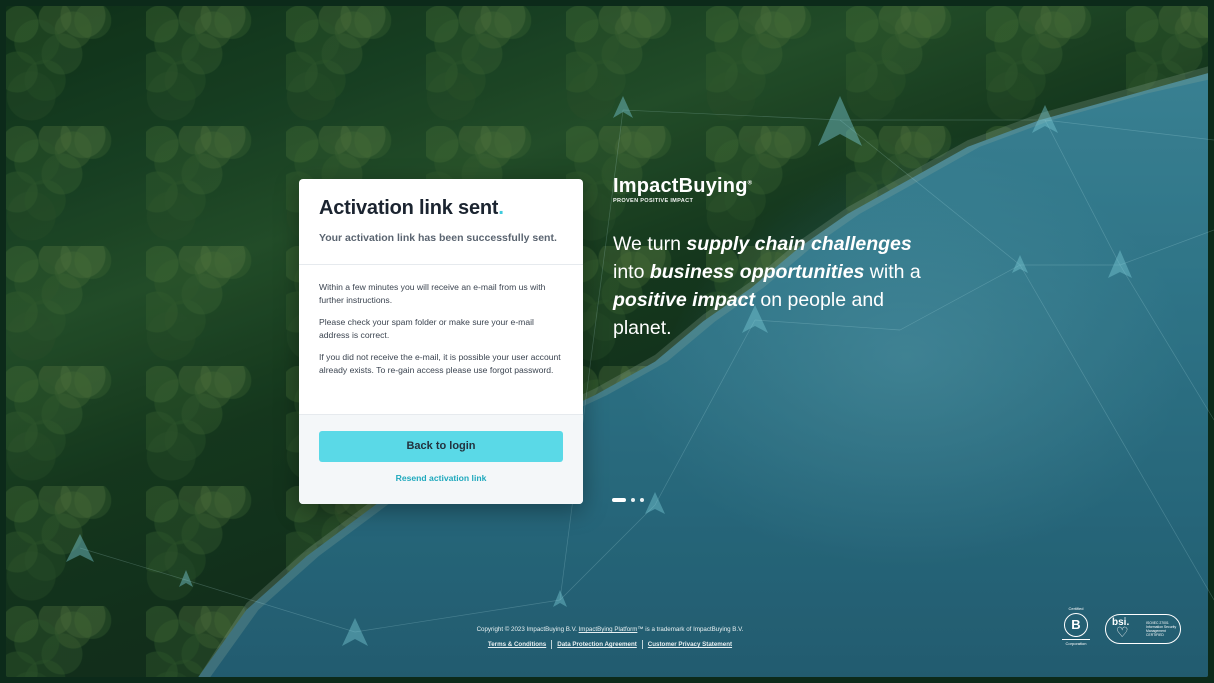 This screenshot has height=683, width=1214. Describe the element at coordinates (757, 272) in the screenshot. I see `hero-emphasis: business opportunities` at that location.